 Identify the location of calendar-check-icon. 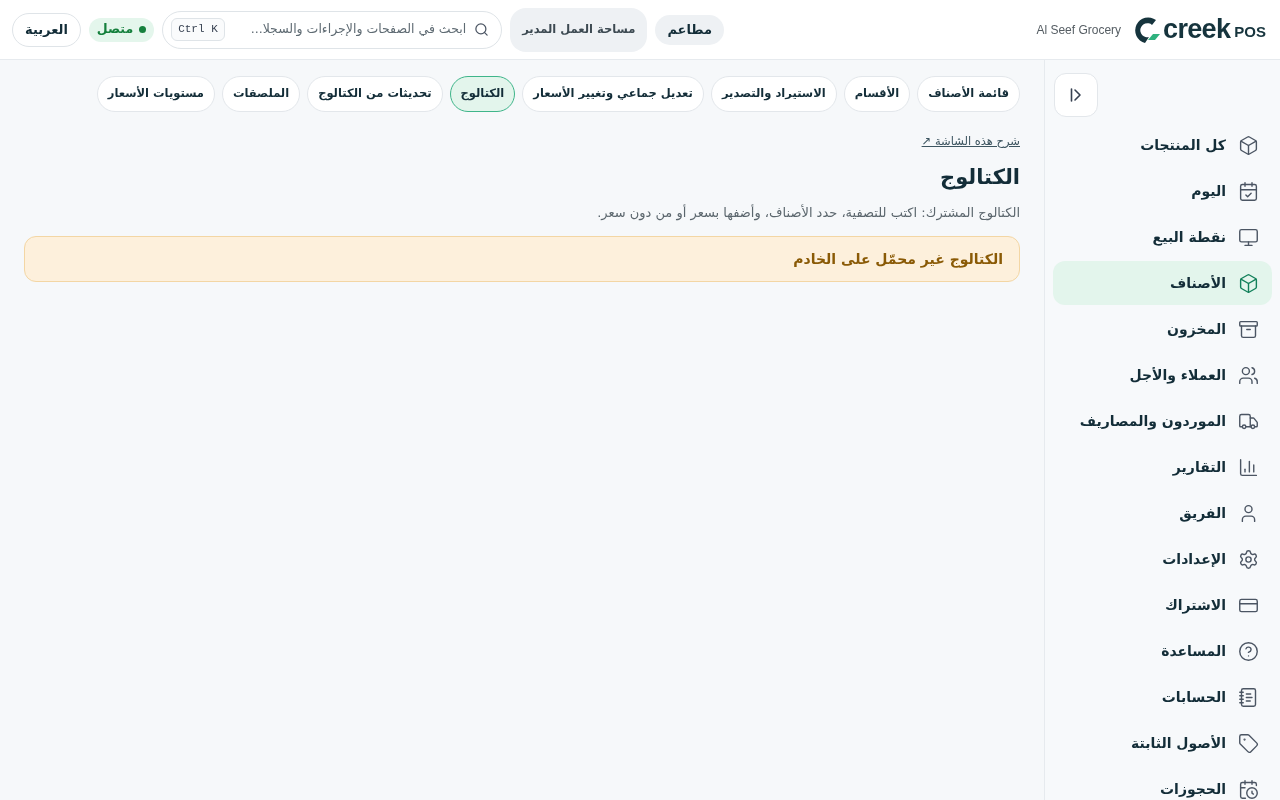
(1248, 191).